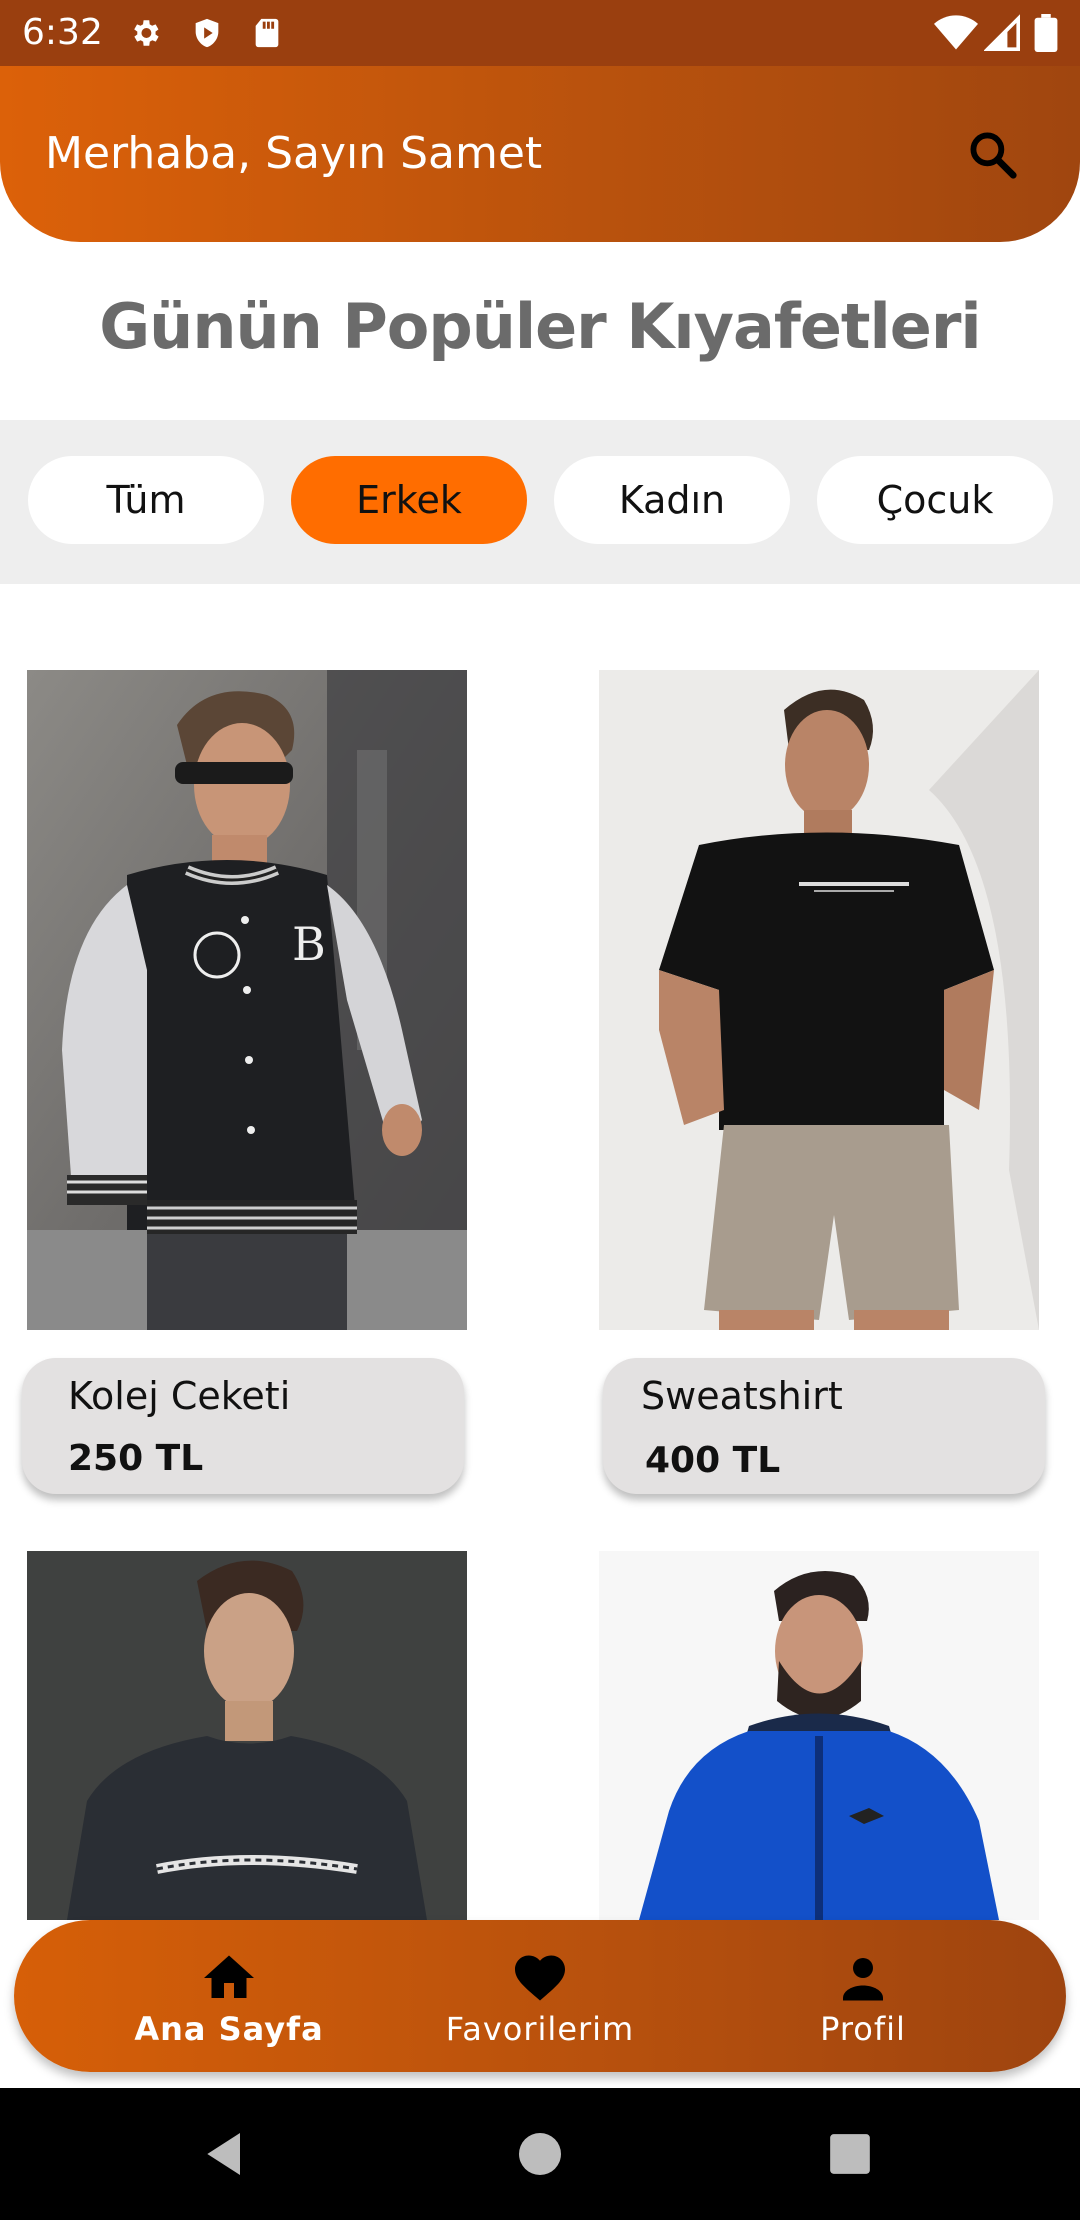  Describe the element at coordinates (229, 1976) in the screenshot. I see `home-icon` at that location.